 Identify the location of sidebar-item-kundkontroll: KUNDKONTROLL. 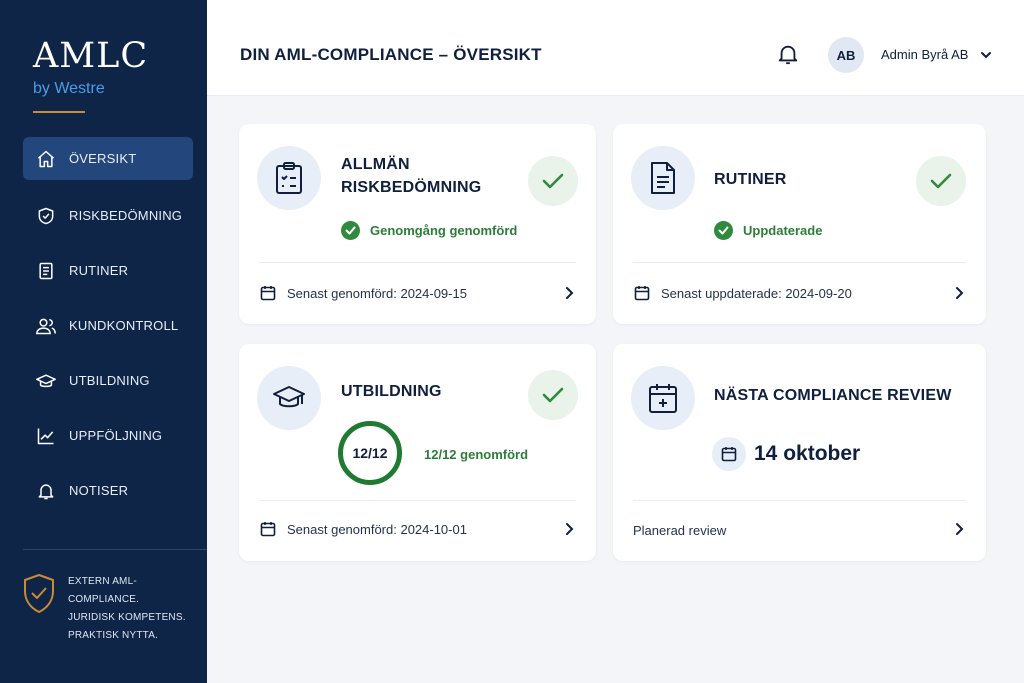
(108, 325).